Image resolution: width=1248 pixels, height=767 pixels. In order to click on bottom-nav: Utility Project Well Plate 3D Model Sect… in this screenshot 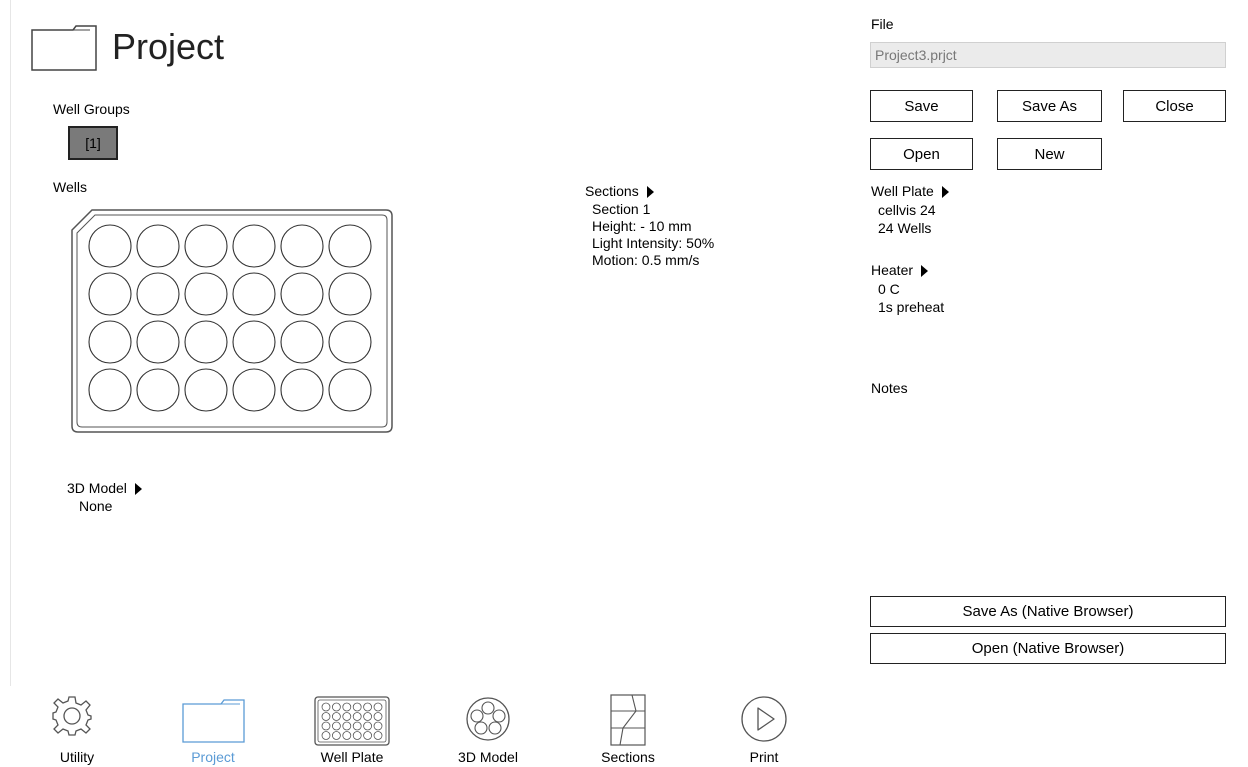, I will do `click(410, 728)`.